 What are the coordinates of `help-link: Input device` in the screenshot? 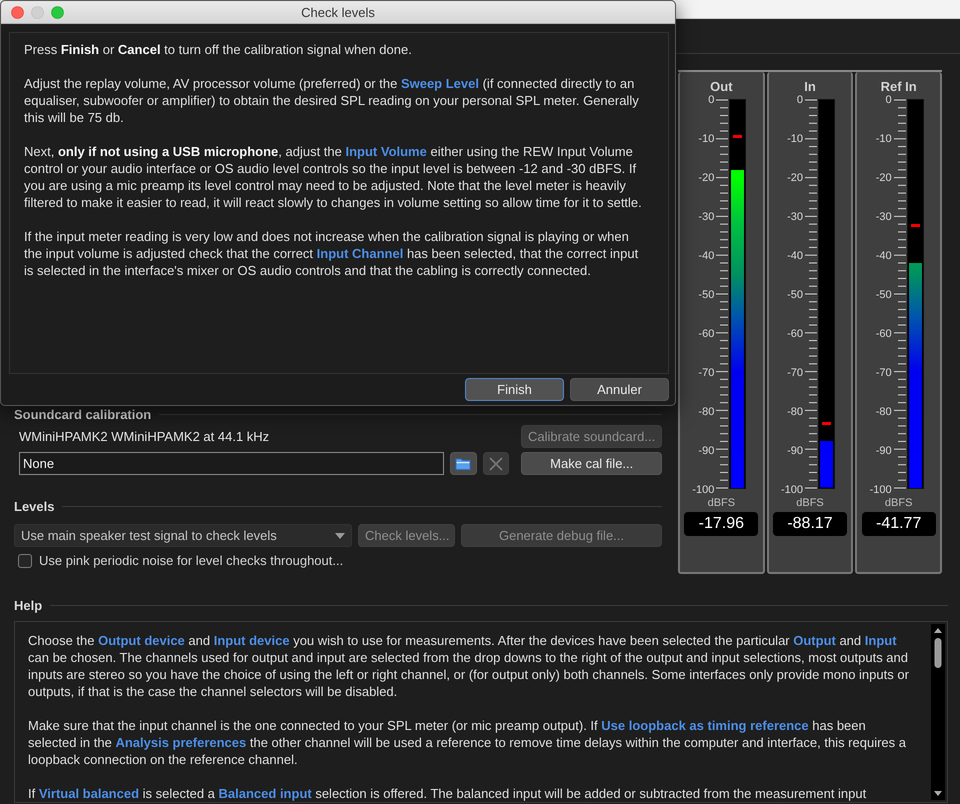 It's located at (252, 640).